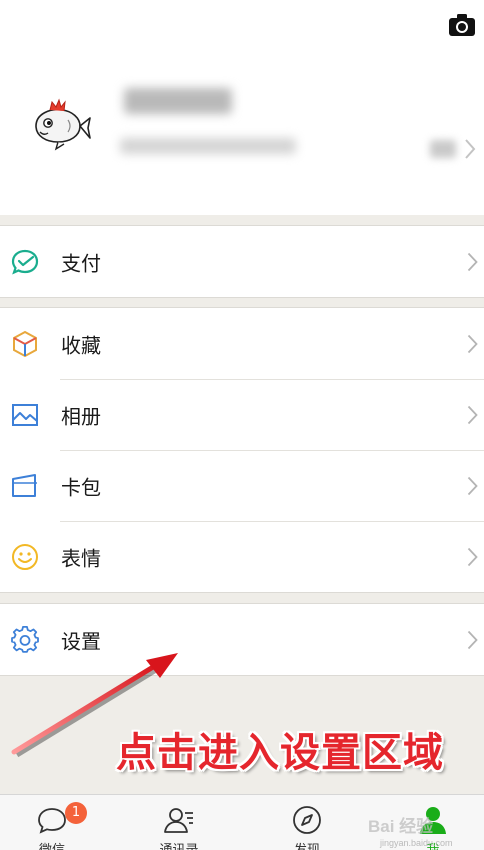 This screenshot has width=484, height=850. I want to click on tab-label: 发现, so click(307, 844).